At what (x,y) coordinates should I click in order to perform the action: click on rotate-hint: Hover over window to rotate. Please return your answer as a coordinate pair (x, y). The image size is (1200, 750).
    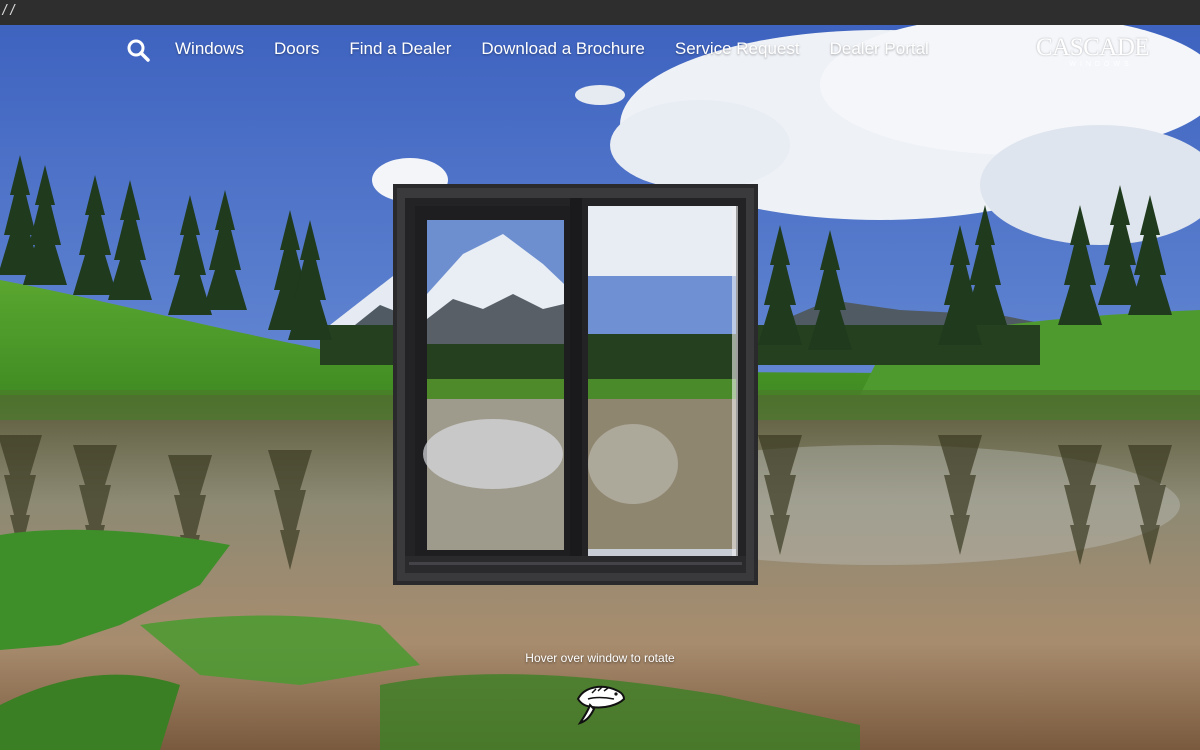
    Looking at the image, I should click on (600, 658).